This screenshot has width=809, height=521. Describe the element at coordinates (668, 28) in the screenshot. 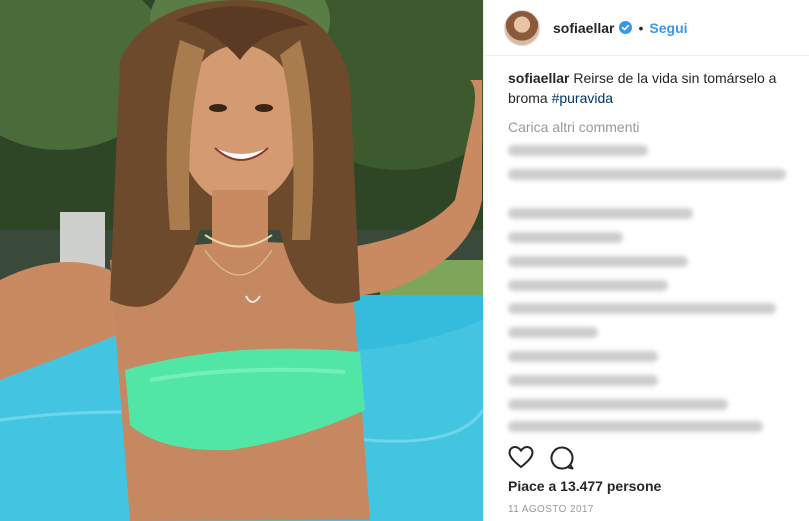

I see `follow-button: Segui` at that location.